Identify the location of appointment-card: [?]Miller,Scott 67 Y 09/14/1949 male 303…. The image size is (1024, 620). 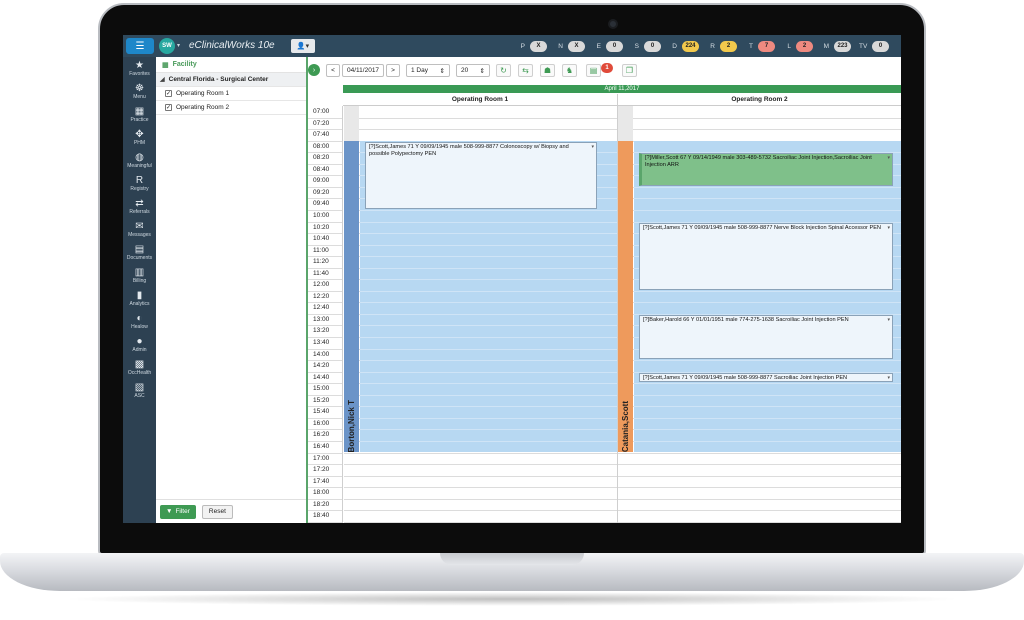
(766, 169).